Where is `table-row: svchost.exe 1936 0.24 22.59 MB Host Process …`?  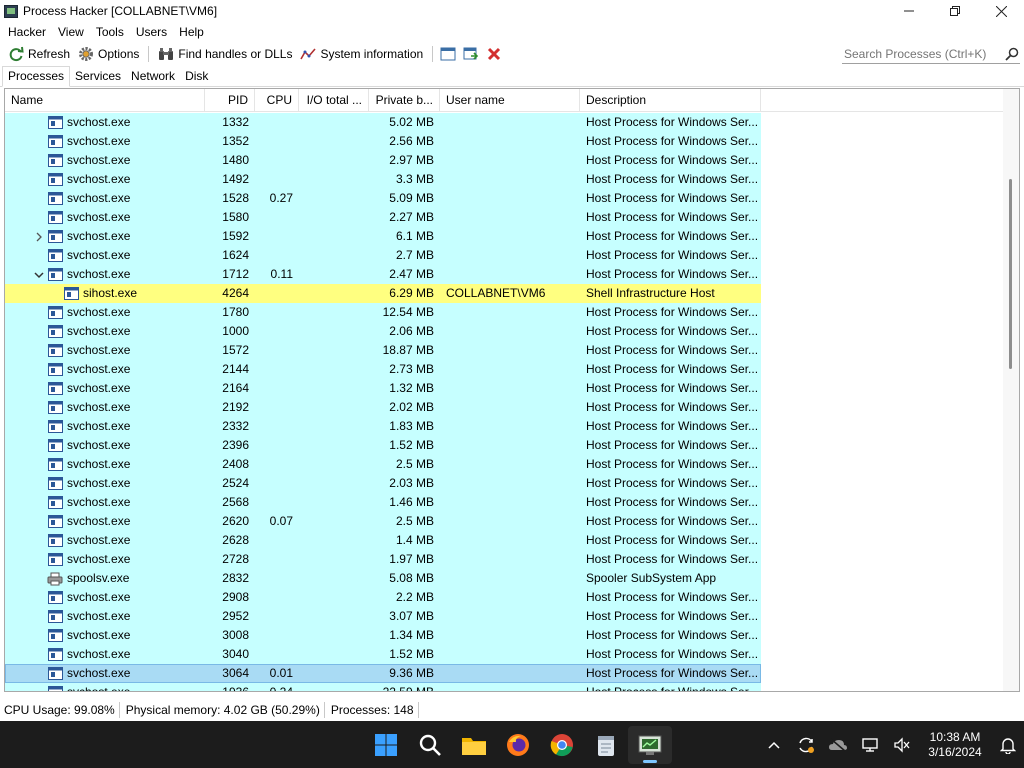
table-row: svchost.exe 1936 0.24 22.59 MB Host Process … is located at coordinates (383, 687).